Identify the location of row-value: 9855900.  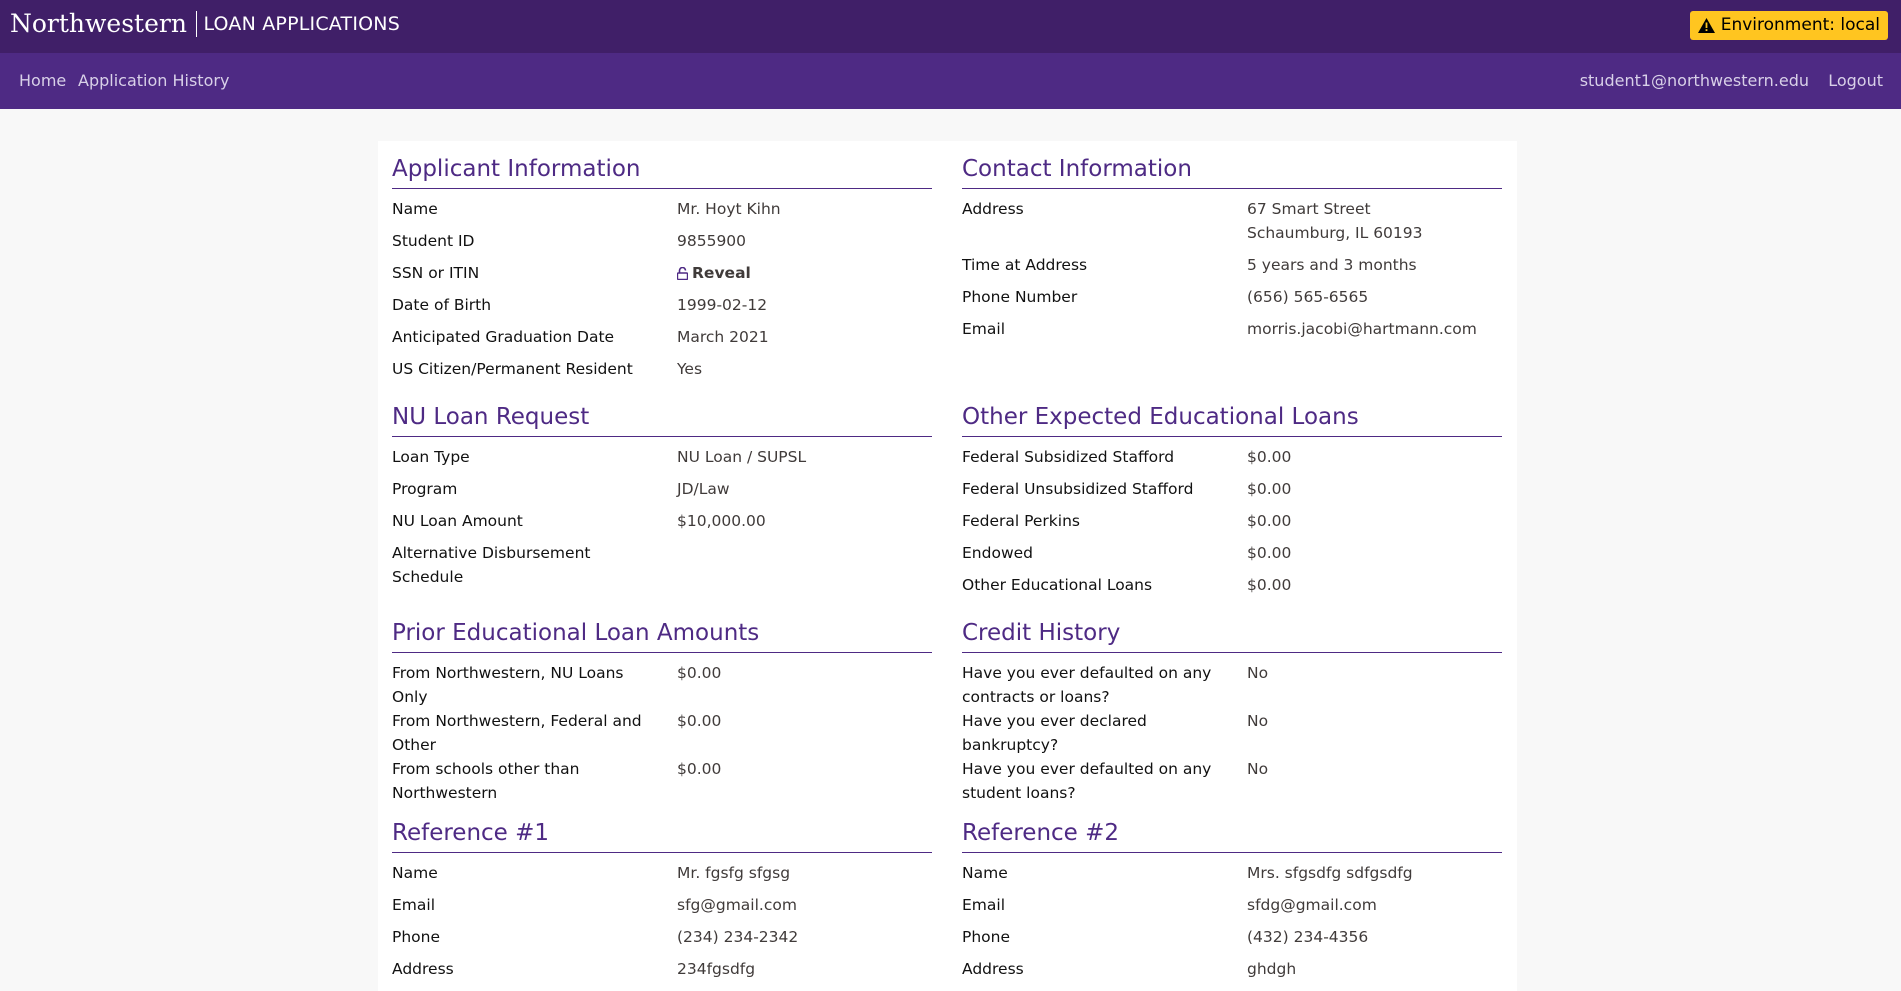
(712, 241).